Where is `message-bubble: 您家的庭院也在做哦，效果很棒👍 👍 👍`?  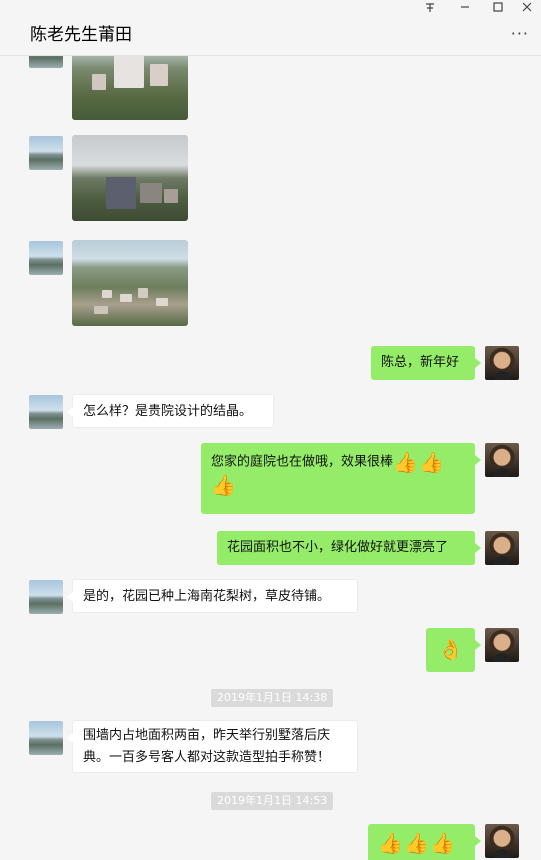 message-bubble: 您家的庭院也在做哦，效果很棒👍 👍 👍 is located at coordinates (341, 478).